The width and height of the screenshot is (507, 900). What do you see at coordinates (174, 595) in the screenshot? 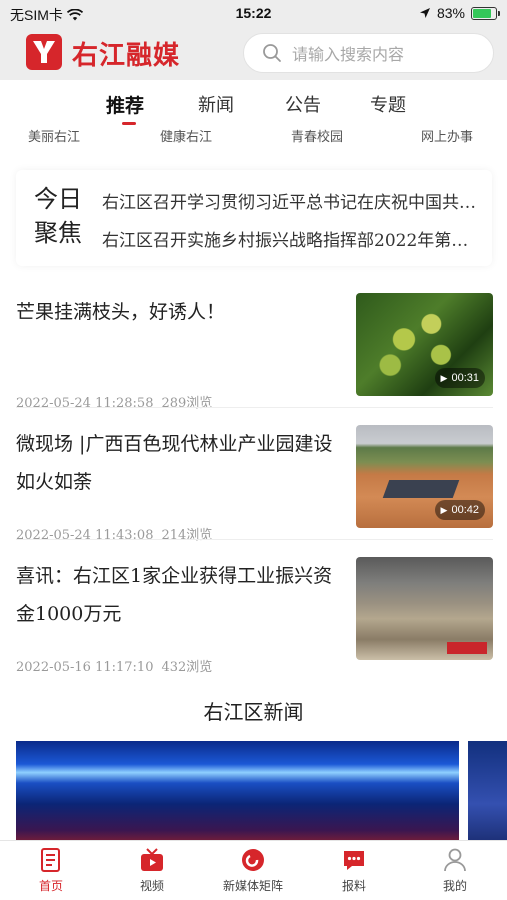
I see `news-title: 喜讯：右江区1家企业获得工业振兴资金1000万元` at bounding box center [174, 595].